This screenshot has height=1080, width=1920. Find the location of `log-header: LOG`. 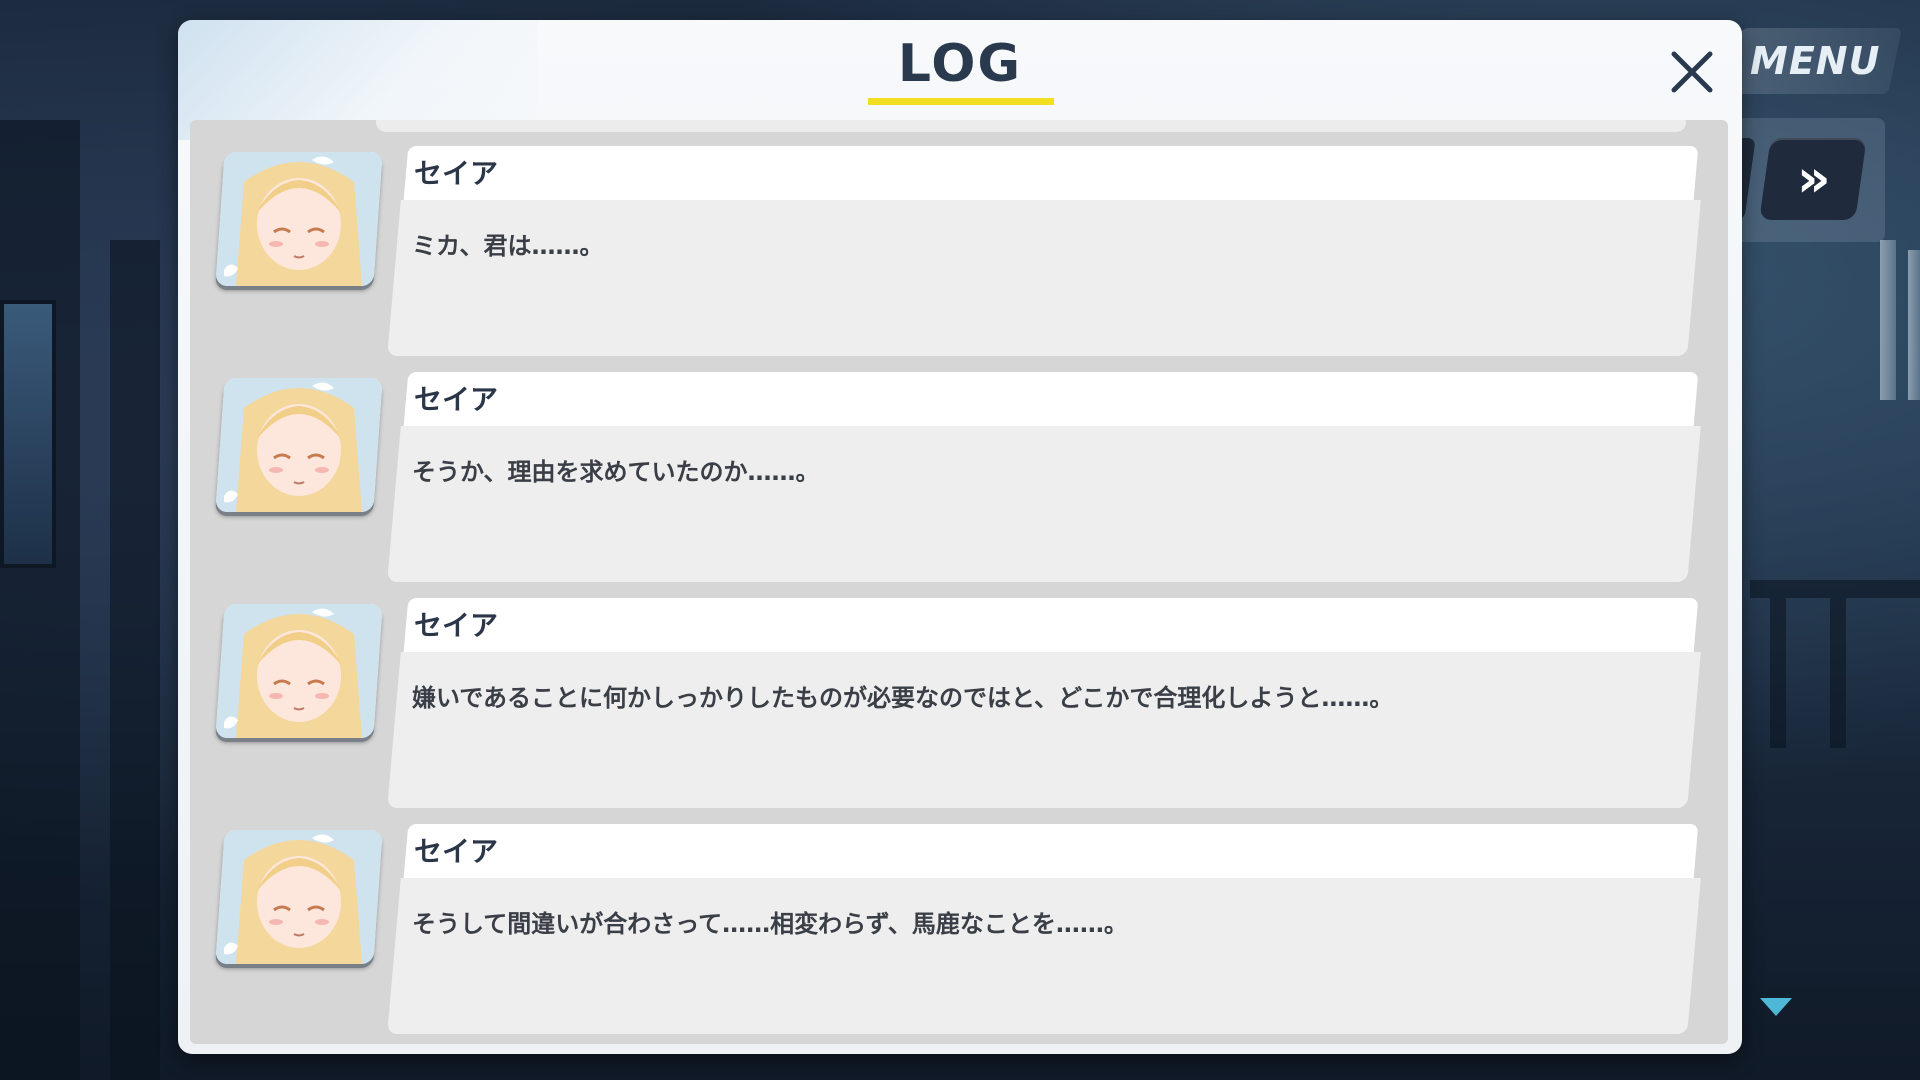

log-header: LOG is located at coordinates (960, 65).